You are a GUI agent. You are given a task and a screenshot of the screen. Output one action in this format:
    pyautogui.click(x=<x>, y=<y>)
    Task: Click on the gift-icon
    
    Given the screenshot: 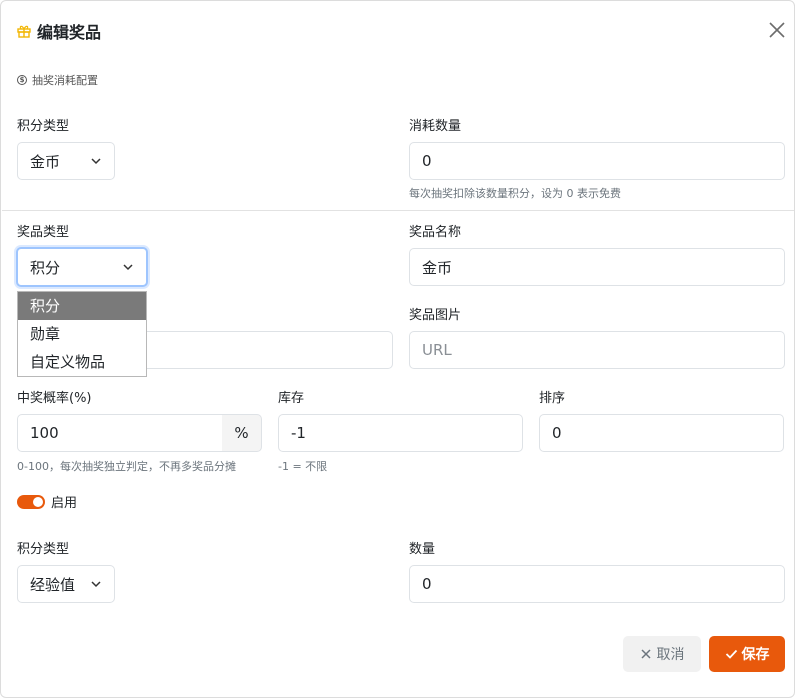 What is the action you would take?
    pyautogui.click(x=24, y=31)
    